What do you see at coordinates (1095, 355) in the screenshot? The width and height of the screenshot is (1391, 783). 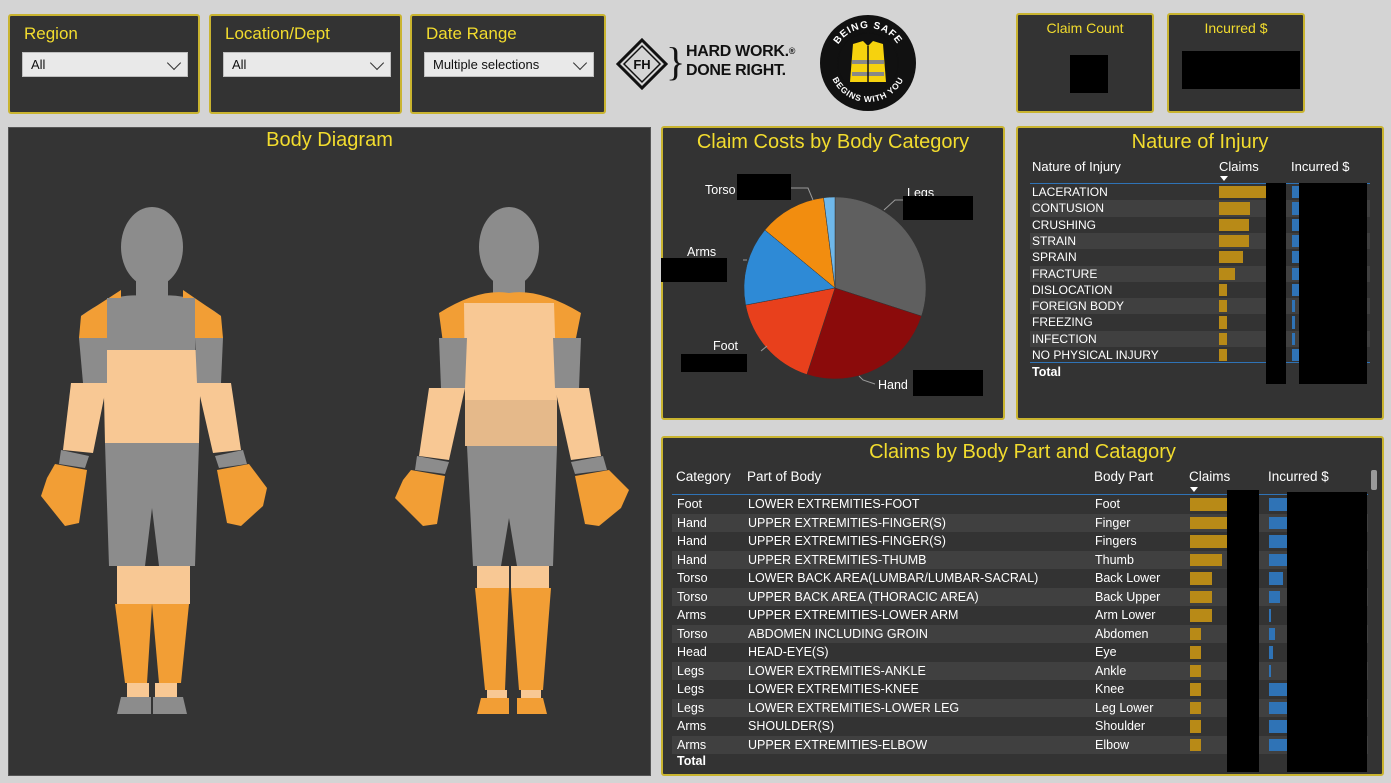 I see `nature-name: NO PHYSICAL INJURY` at bounding box center [1095, 355].